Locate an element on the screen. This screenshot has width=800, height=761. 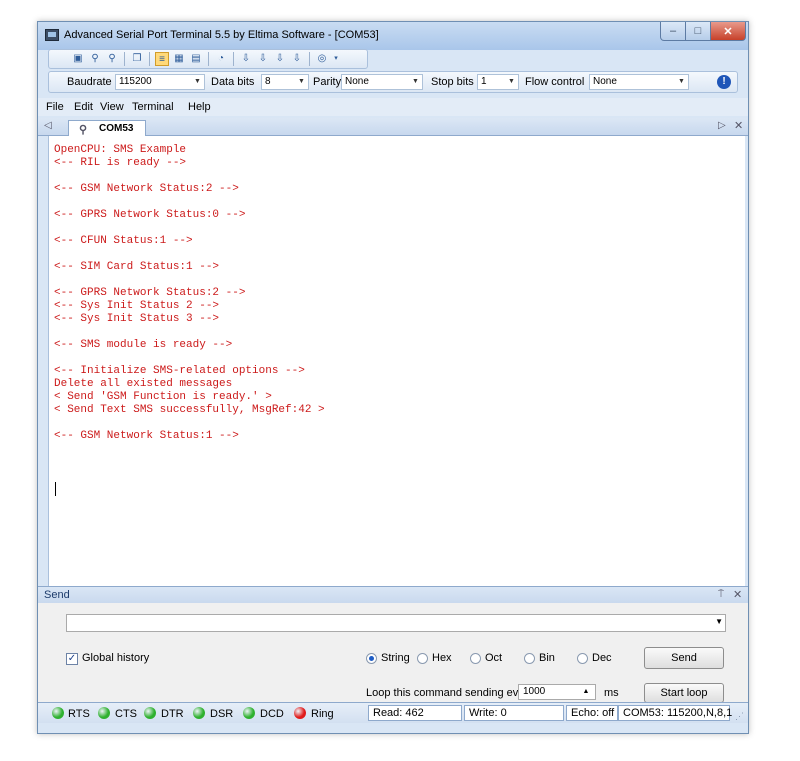
dump-view-icon: ▤ is located at coordinates (196, 59).